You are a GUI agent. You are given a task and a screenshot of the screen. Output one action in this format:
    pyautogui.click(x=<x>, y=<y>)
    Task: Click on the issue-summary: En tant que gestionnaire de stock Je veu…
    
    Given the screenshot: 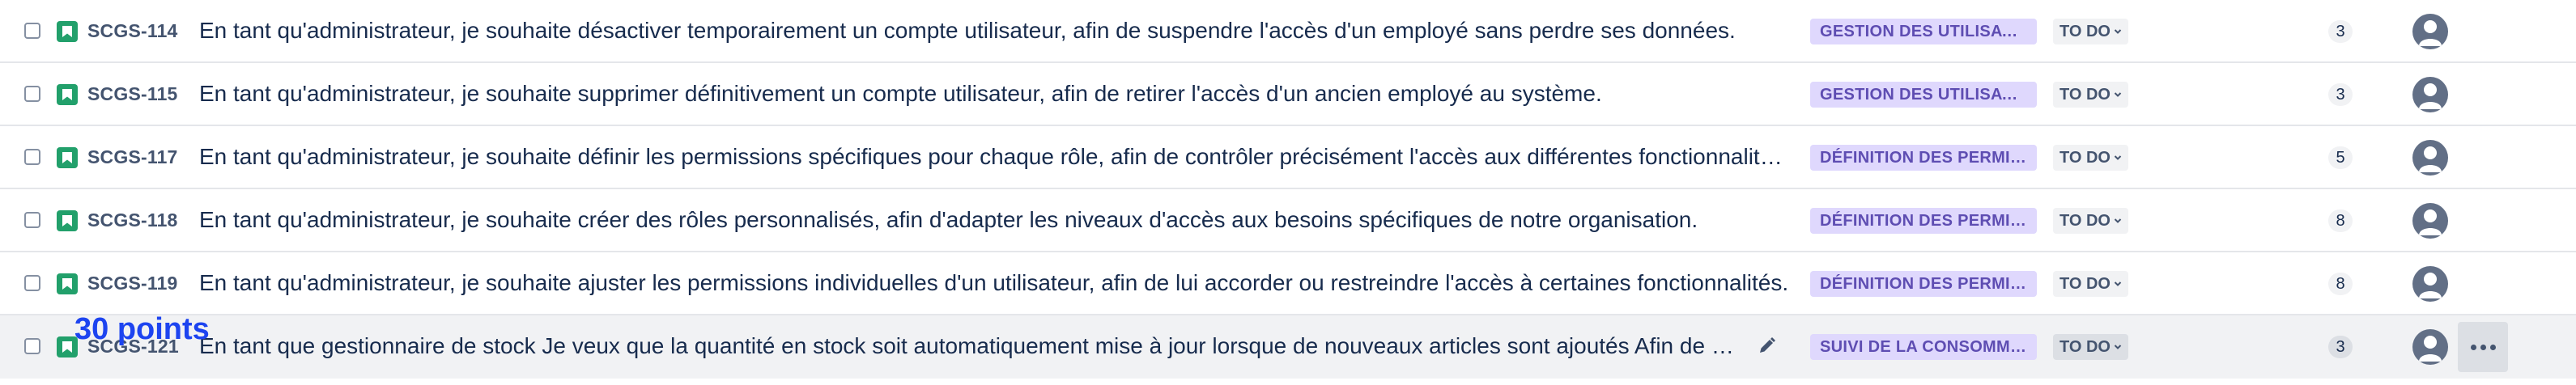 What is the action you would take?
    pyautogui.click(x=968, y=346)
    